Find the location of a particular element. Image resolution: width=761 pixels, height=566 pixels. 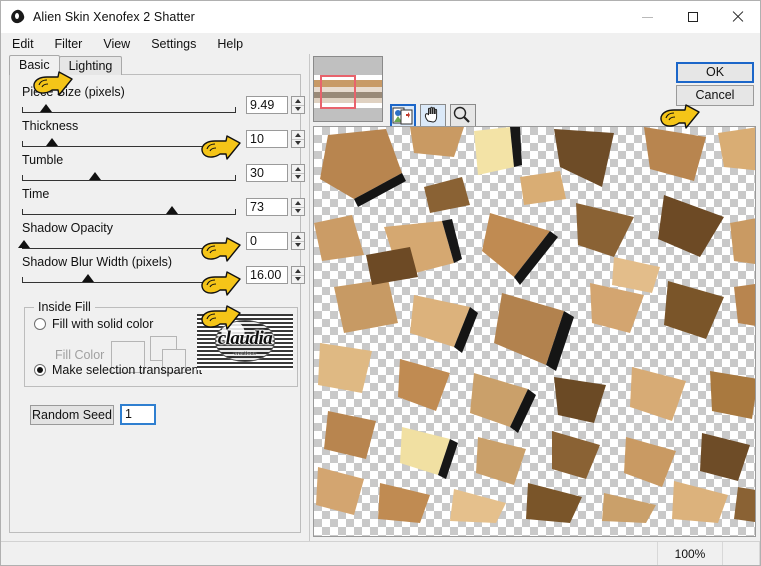

menu-item-help: Help is located at coordinates (230, 44).